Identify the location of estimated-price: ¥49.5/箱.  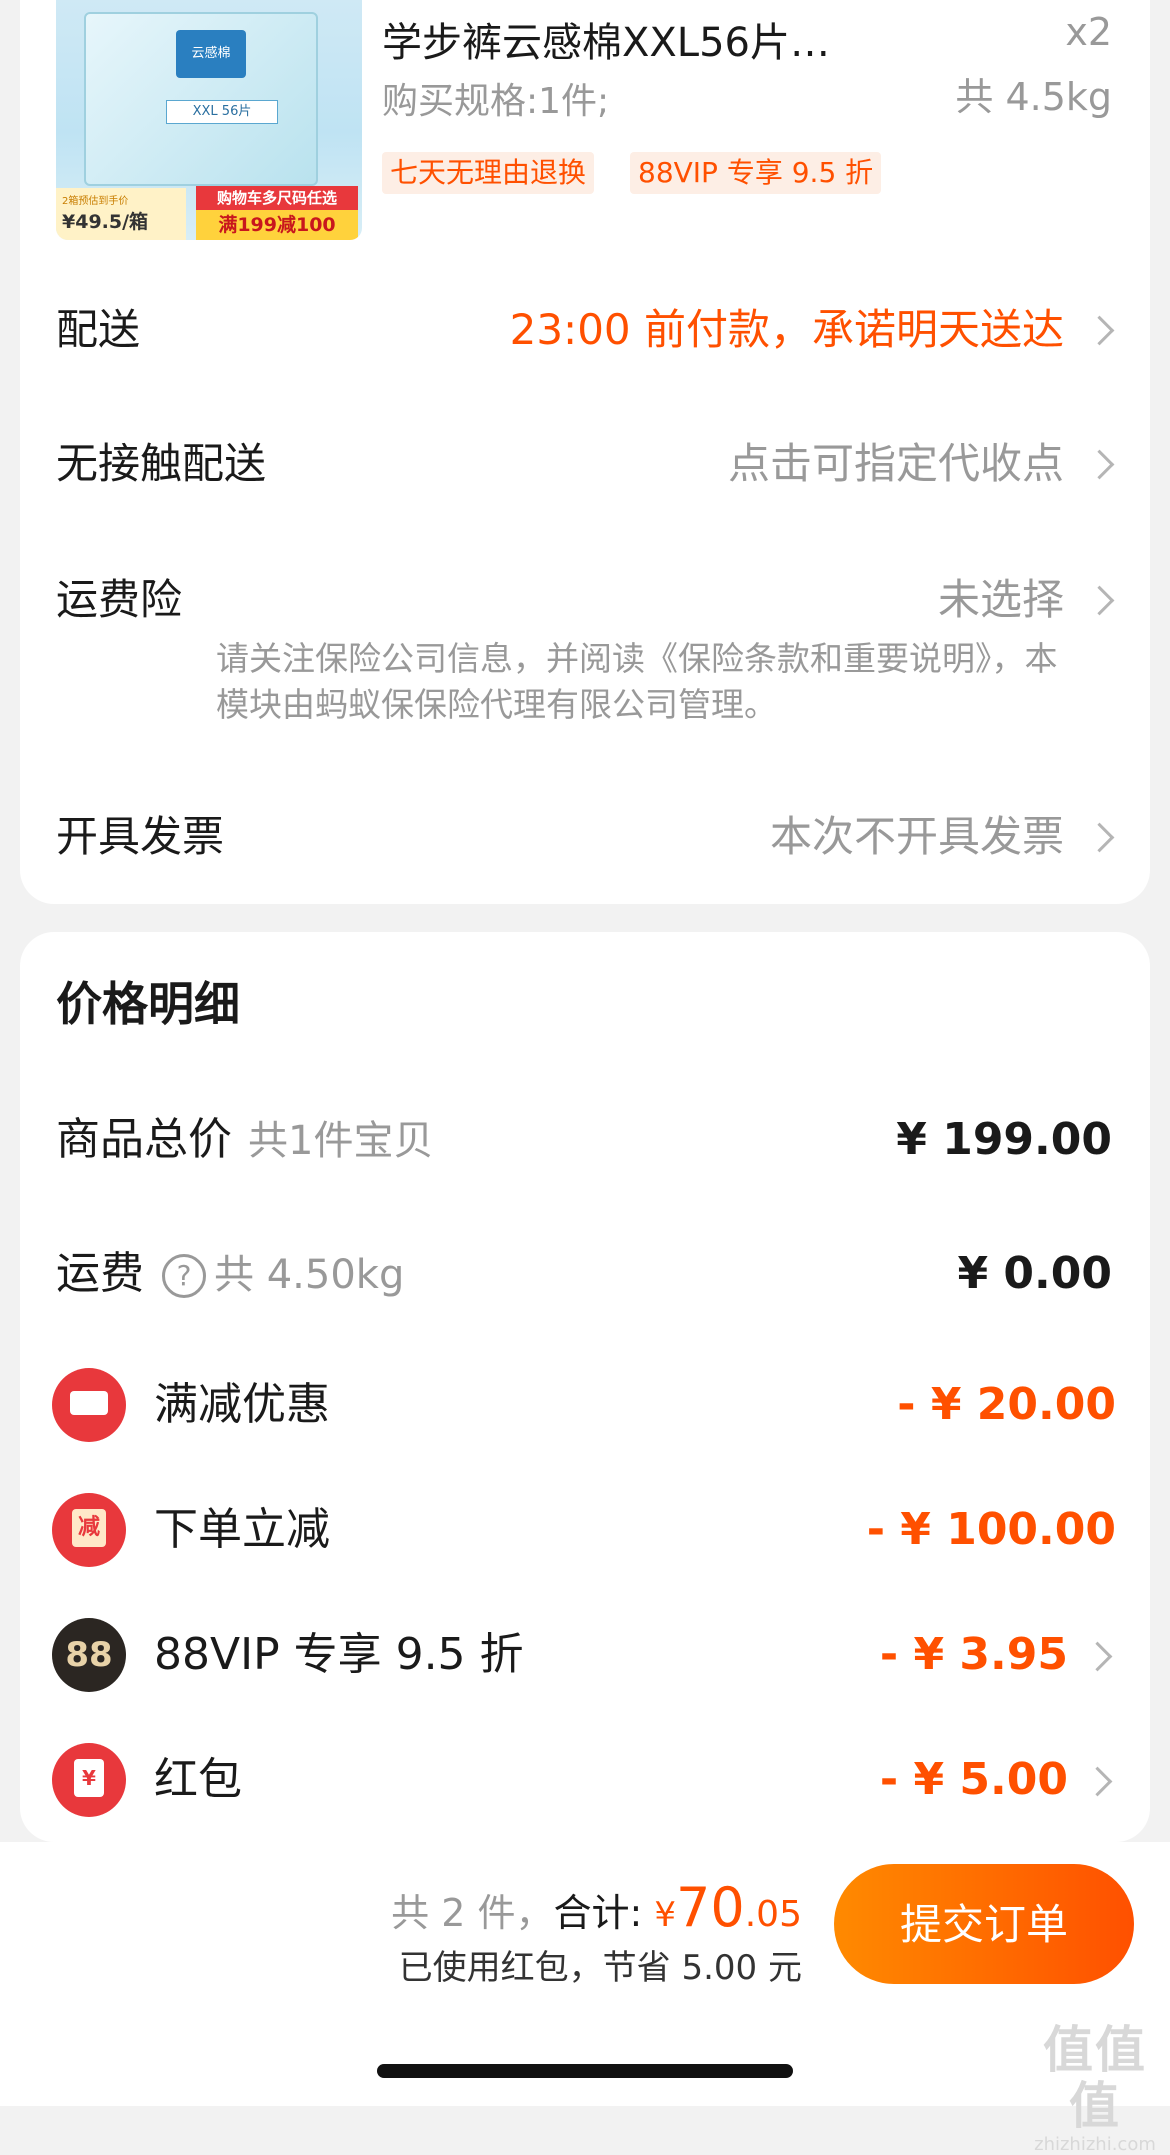
(105, 222).